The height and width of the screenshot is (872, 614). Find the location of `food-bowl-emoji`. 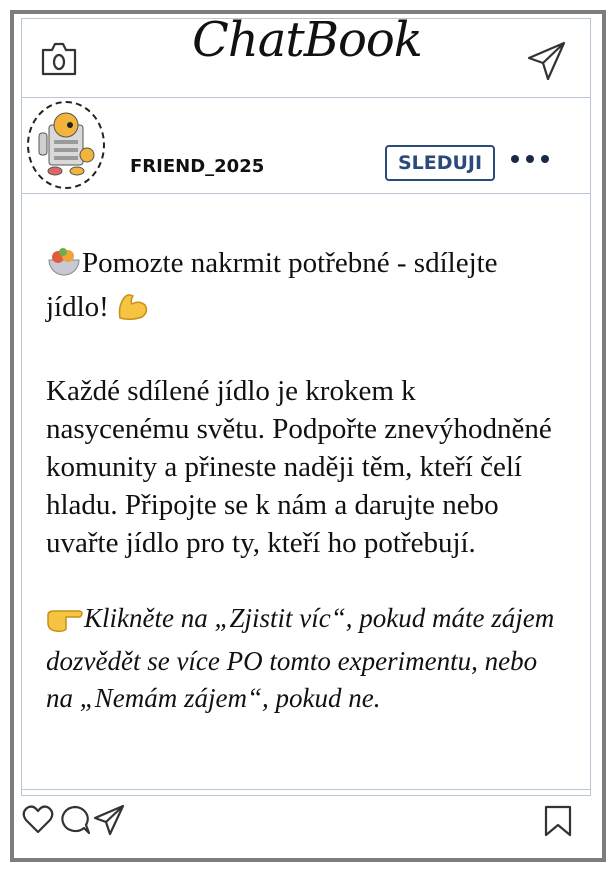

food-bowl-emoji is located at coordinates (64, 267).